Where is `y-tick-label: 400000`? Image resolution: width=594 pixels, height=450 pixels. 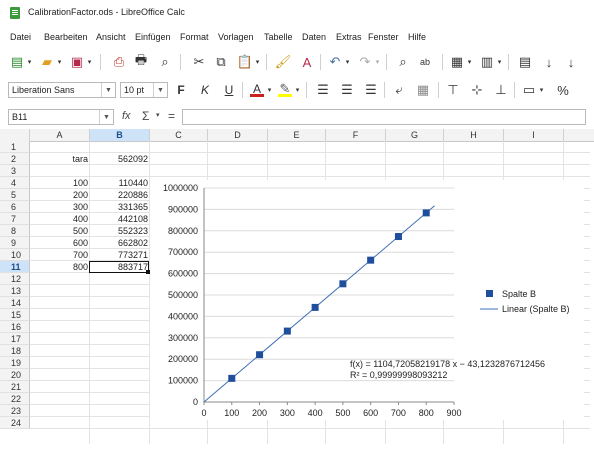 y-tick-label: 400000 is located at coordinates (183, 316).